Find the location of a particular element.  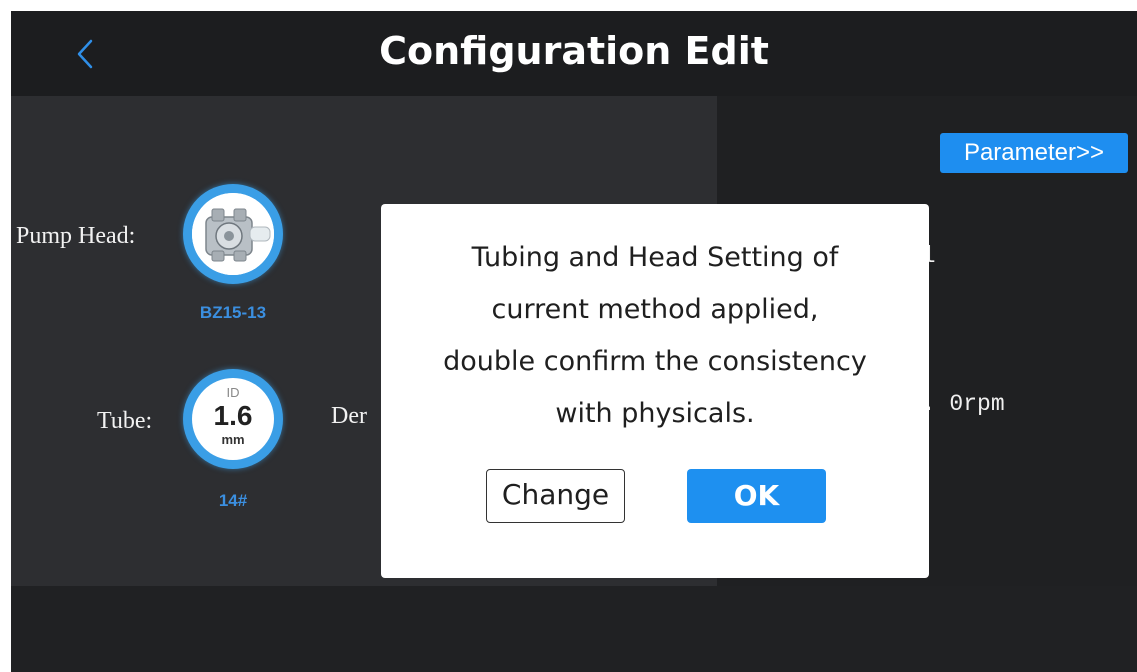

ok-button: OK is located at coordinates (756, 496).